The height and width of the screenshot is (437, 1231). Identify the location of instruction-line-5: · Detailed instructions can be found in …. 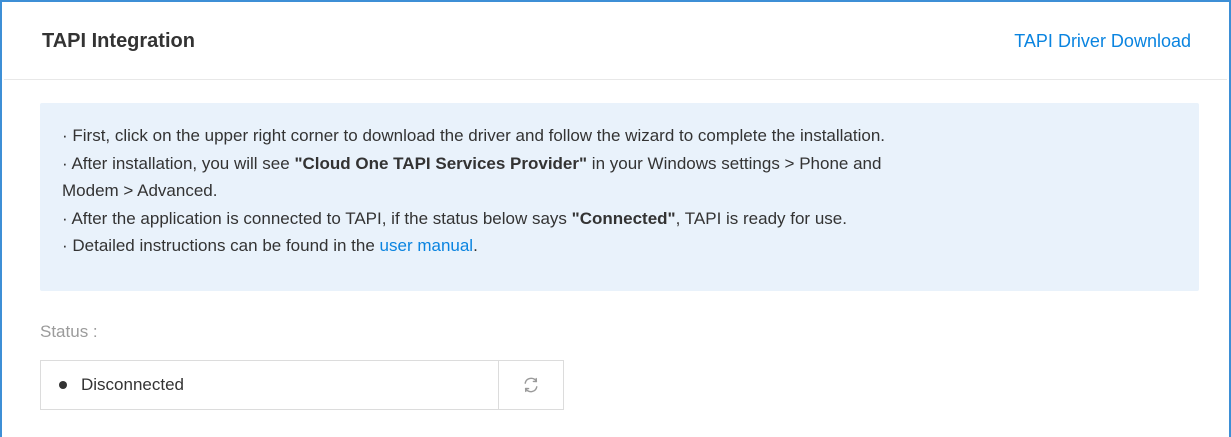
(619, 246).